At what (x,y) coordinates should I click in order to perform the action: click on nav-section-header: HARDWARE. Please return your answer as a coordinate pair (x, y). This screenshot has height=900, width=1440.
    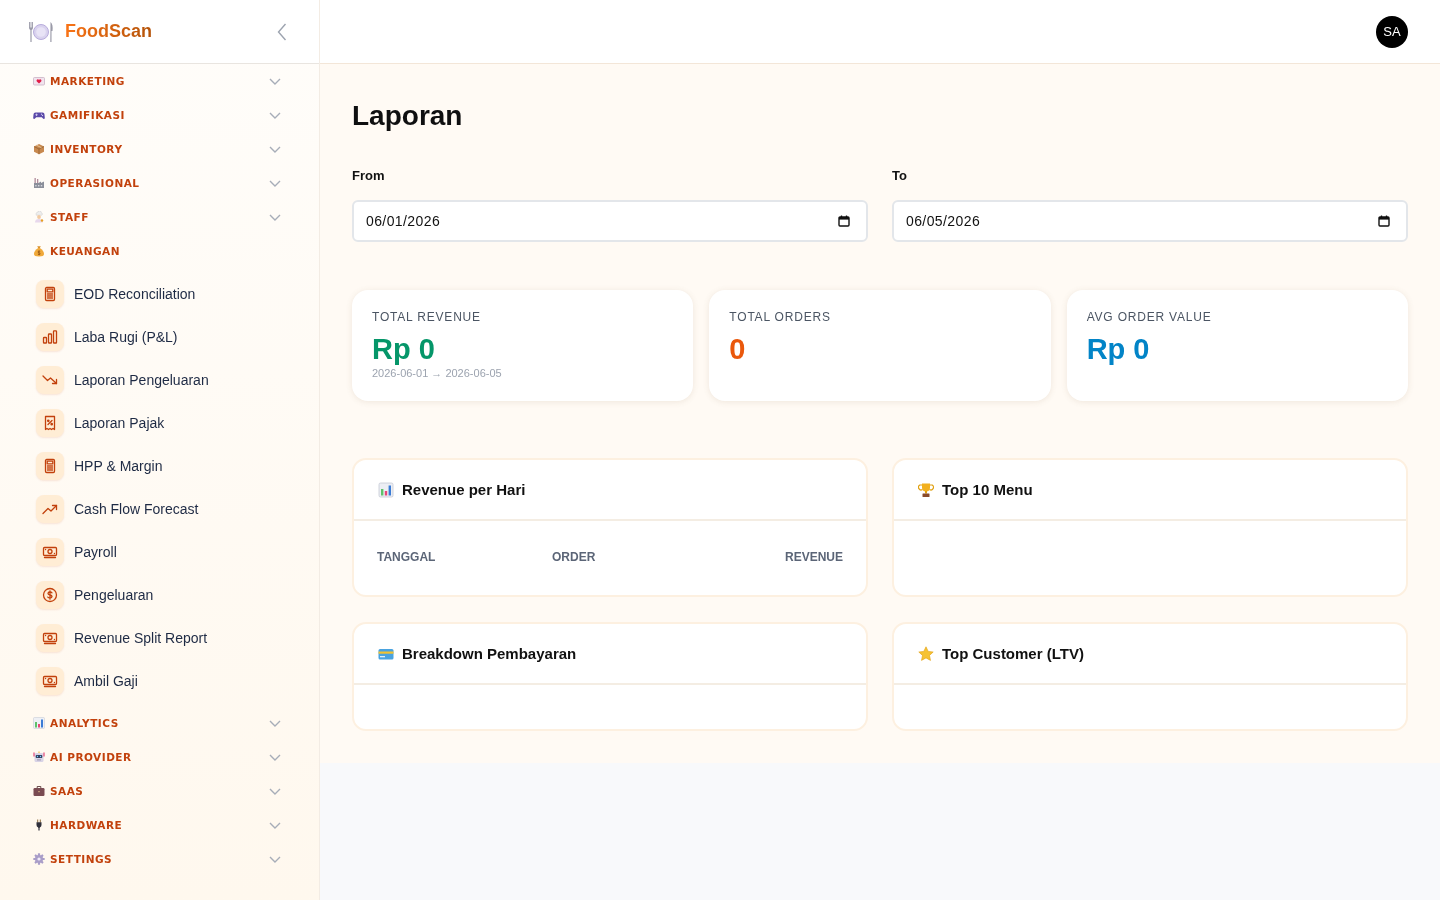
    Looking at the image, I should click on (157, 825).